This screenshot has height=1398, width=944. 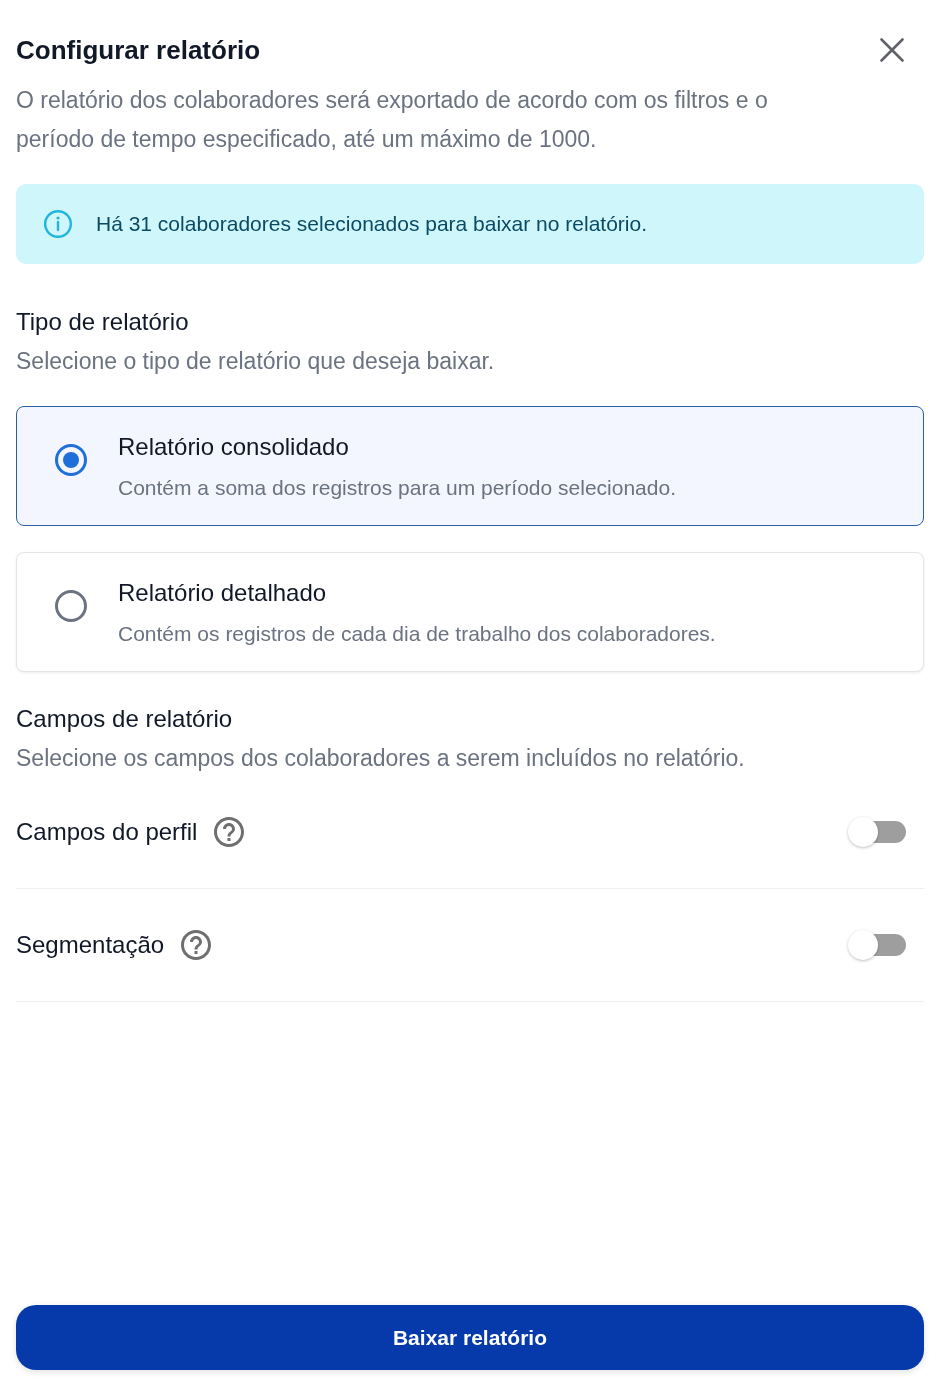 What do you see at coordinates (256, 361) in the screenshot?
I see `section-subtitle: Selecione o tipo de relatório que deseja baixar.` at bounding box center [256, 361].